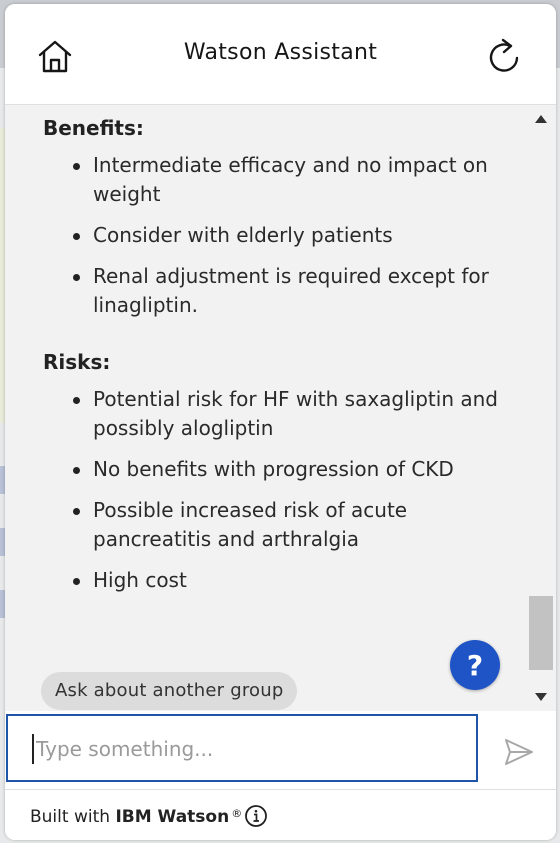 The height and width of the screenshot is (843, 560). I want to click on chat-footer: Built with IBM Watson ®, so click(280, 814).